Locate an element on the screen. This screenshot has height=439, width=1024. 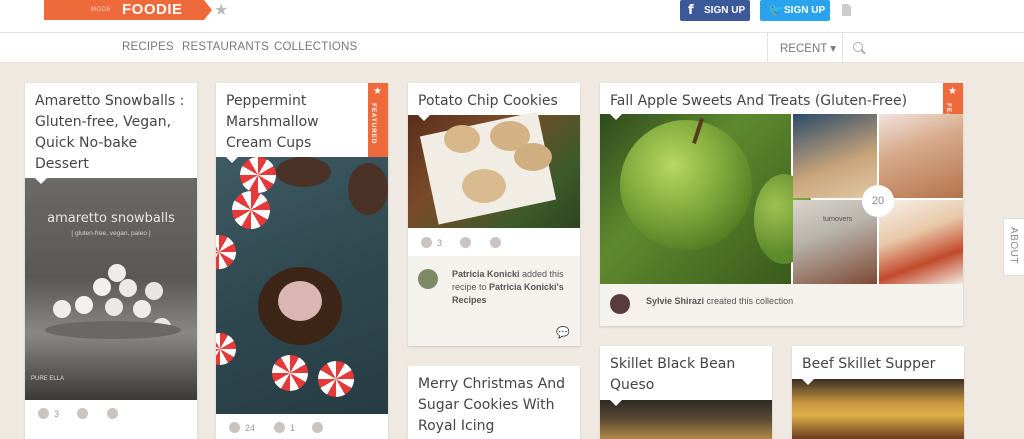
star-icon: ★ is located at coordinates (221, 10).